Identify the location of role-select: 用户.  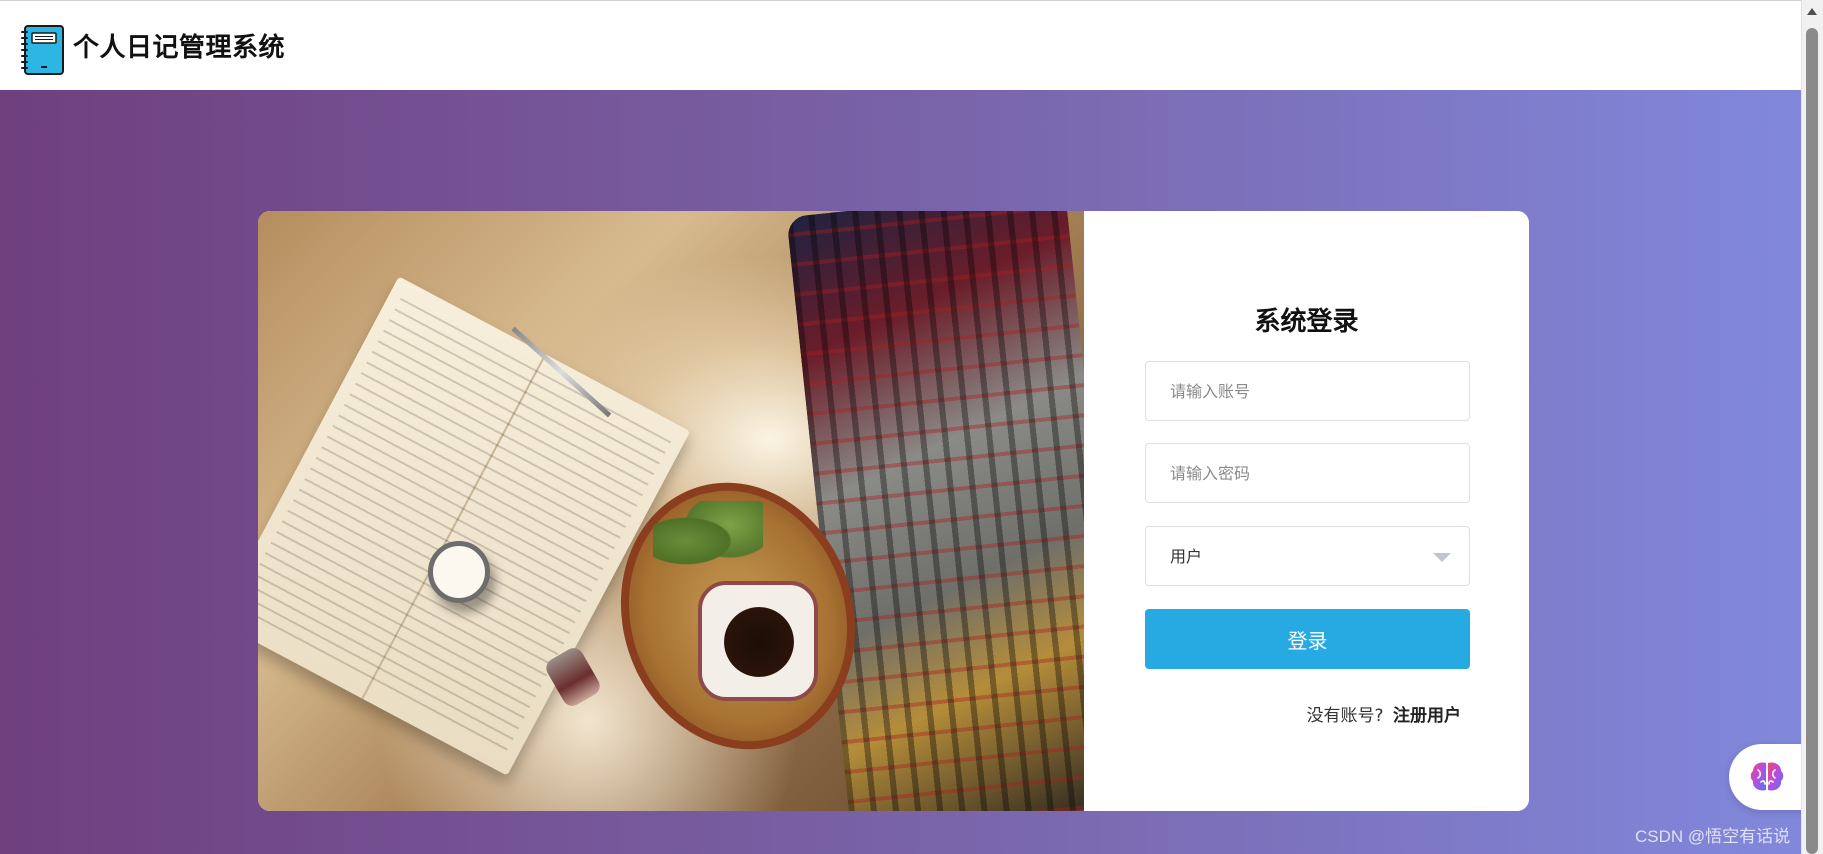
(1307, 556).